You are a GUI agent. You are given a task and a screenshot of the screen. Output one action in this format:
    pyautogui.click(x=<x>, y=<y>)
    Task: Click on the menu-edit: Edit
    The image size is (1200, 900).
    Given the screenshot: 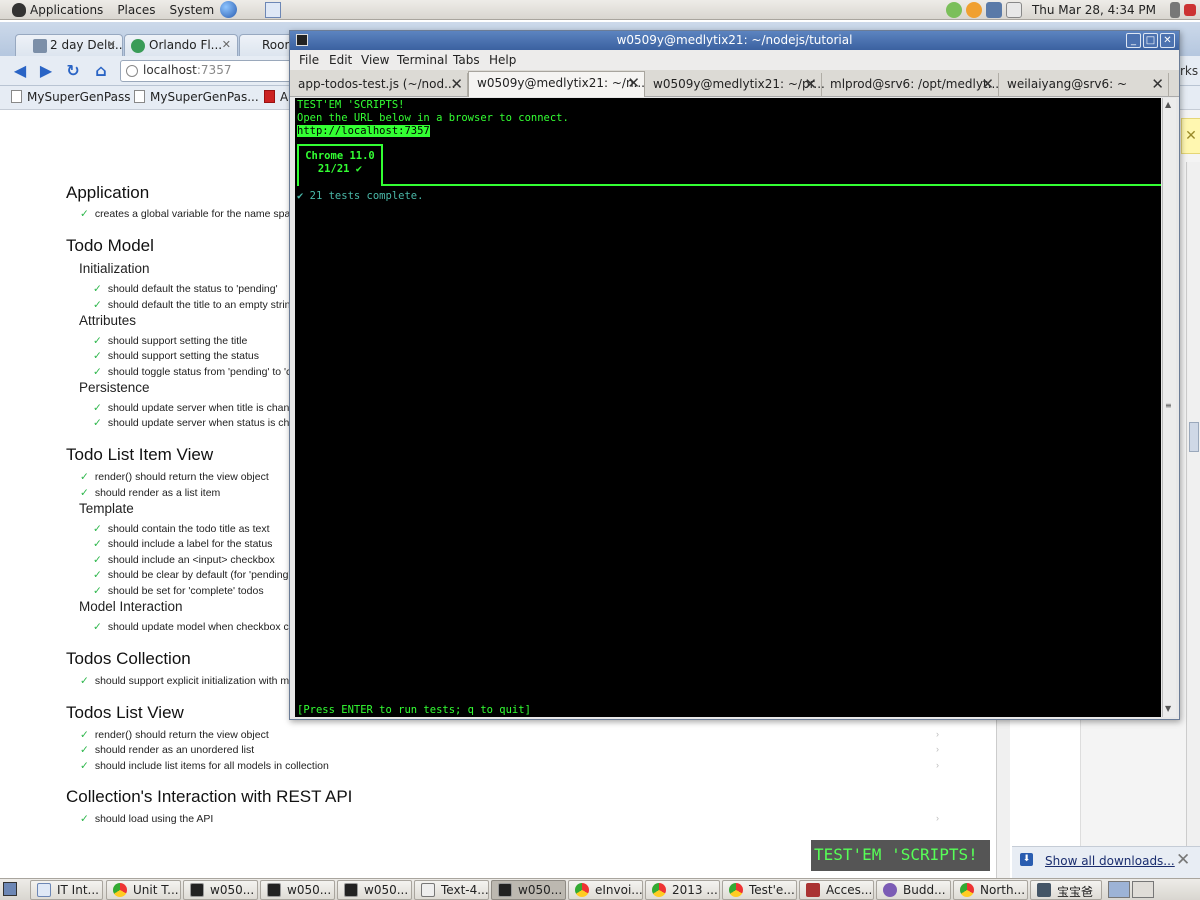 What is the action you would take?
    pyautogui.click(x=340, y=60)
    